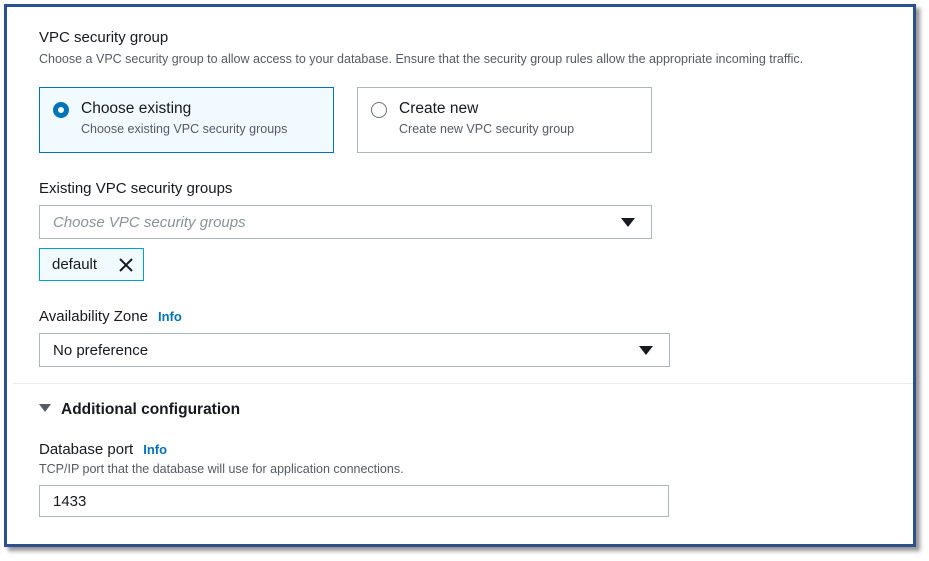 This screenshot has height=561, width=929. Describe the element at coordinates (70, 501) in the screenshot. I see `database-port-value: 1433` at that location.